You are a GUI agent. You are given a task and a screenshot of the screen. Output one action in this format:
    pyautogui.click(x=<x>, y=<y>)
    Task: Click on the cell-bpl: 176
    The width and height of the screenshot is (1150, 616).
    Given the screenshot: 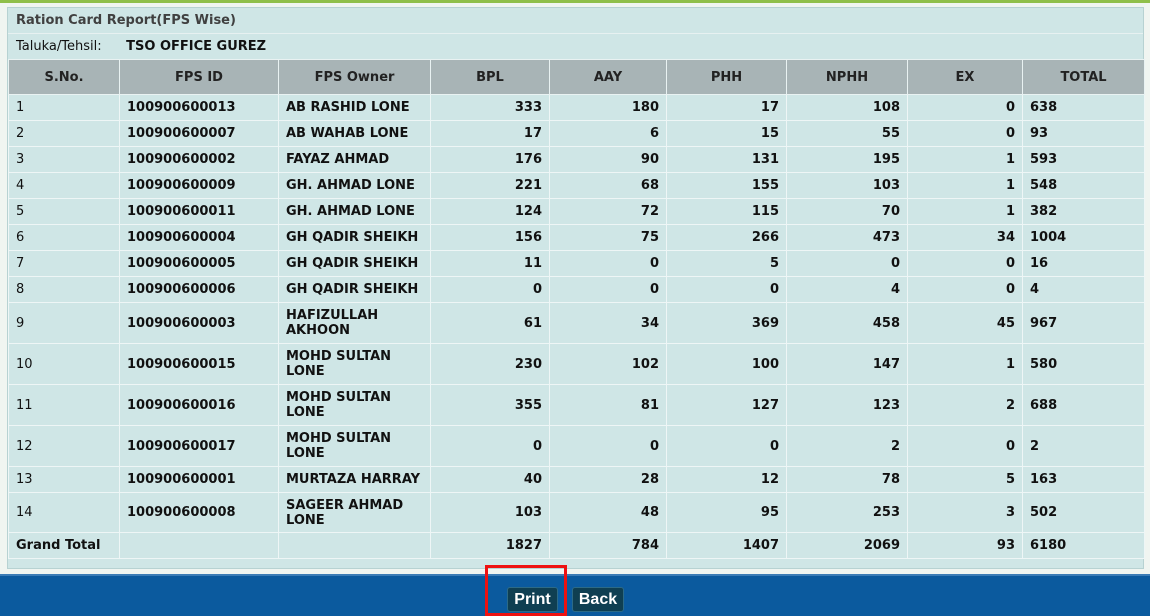 What is the action you would take?
    pyautogui.click(x=490, y=159)
    